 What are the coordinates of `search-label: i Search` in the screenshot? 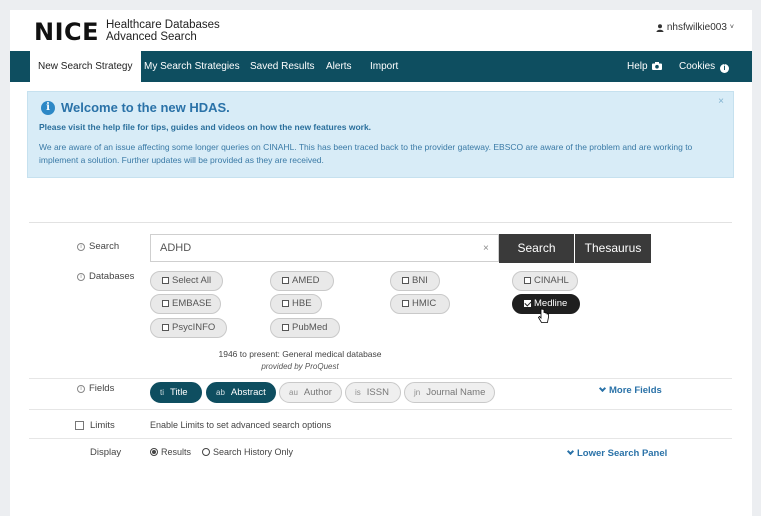 It's located at (98, 246).